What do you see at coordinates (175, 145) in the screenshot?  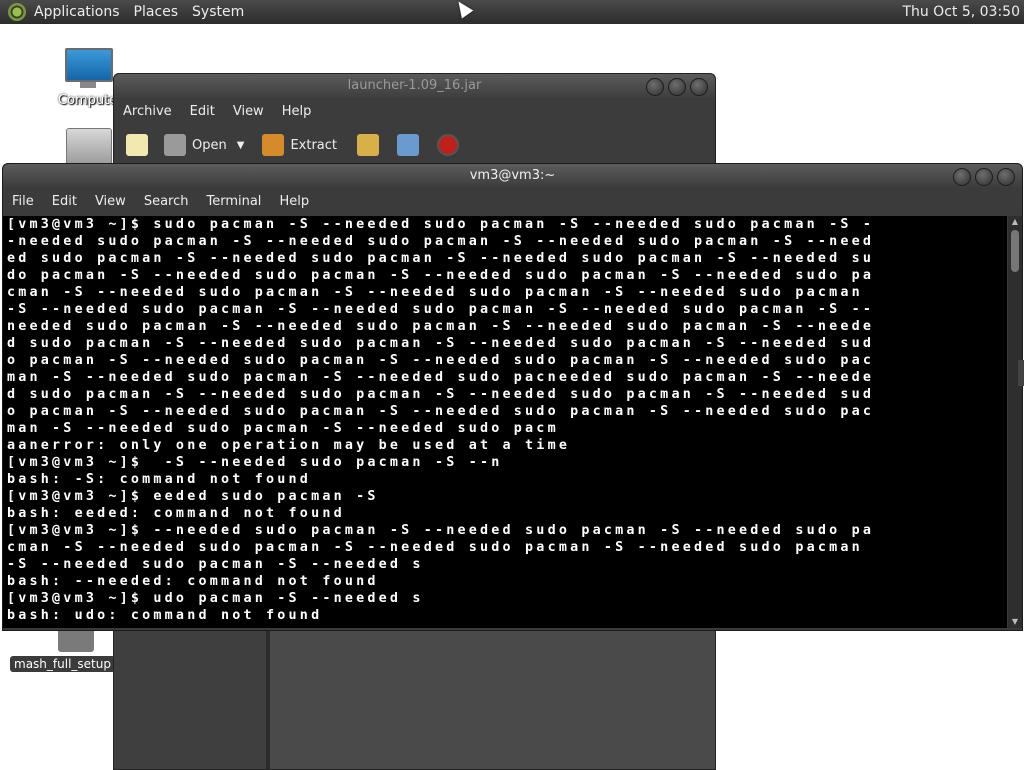 I see `open-icon` at bounding box center [175, 145].